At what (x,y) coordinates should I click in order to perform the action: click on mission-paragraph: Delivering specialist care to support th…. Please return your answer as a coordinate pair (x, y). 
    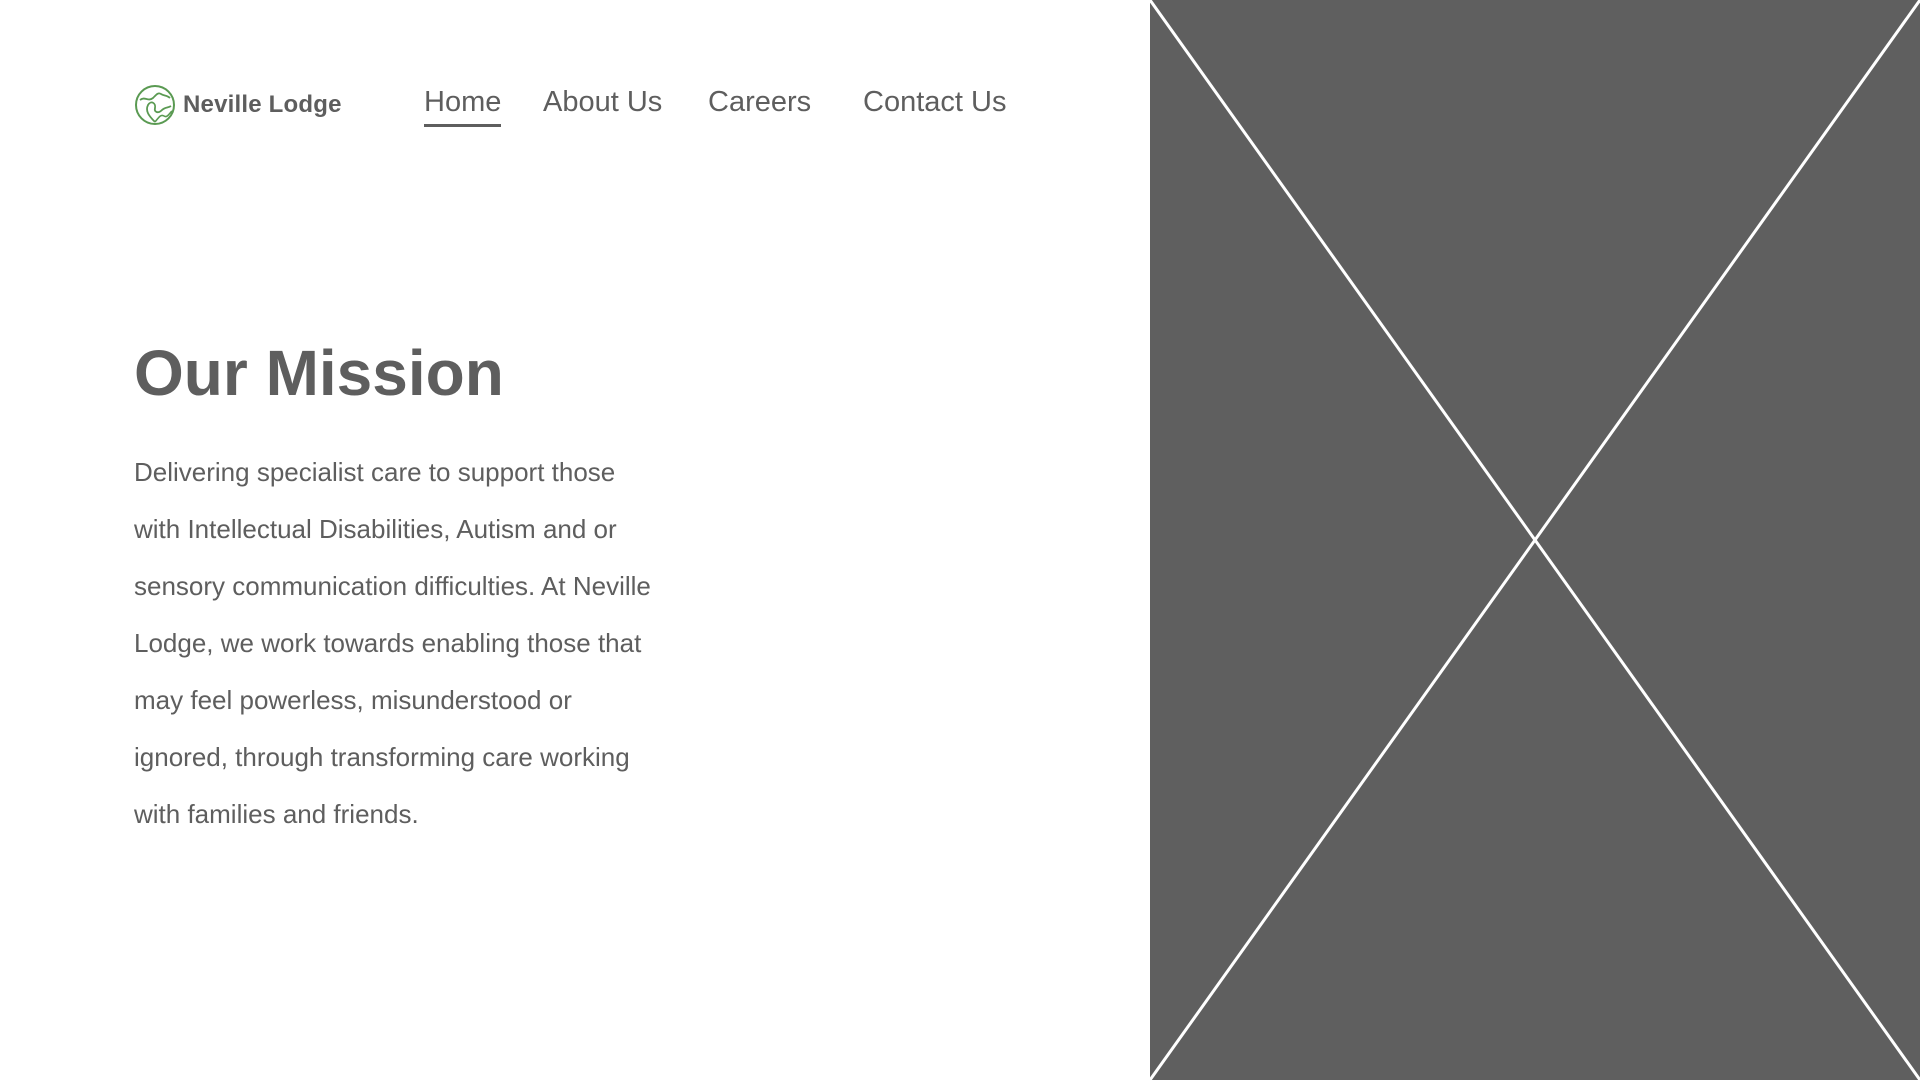
    Looking at the image, I should click on (434, 643).